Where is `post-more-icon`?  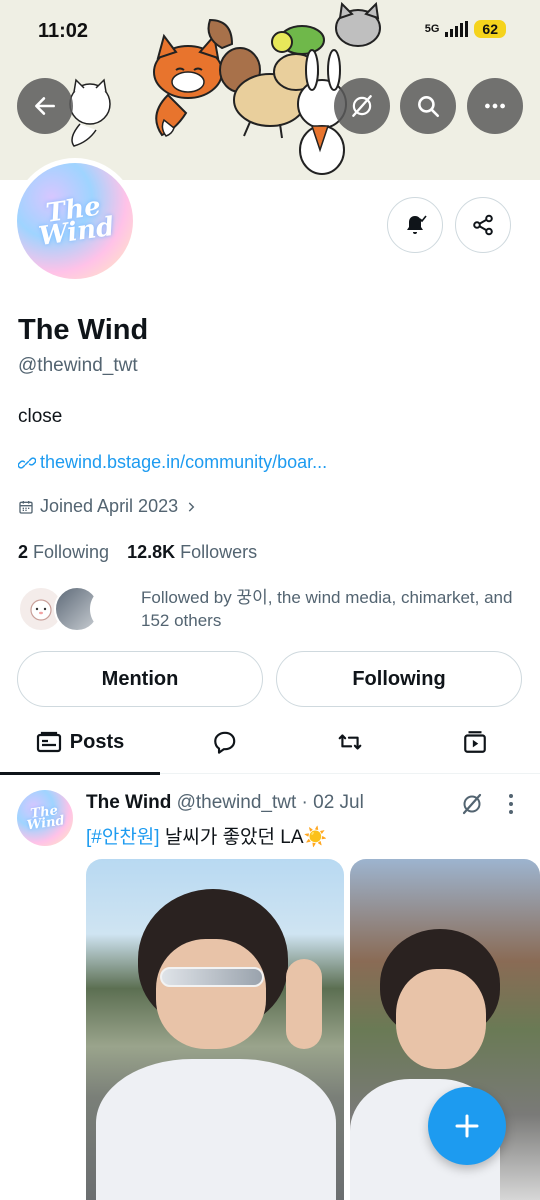 post-more-icon is located at coordinates (511, 804).